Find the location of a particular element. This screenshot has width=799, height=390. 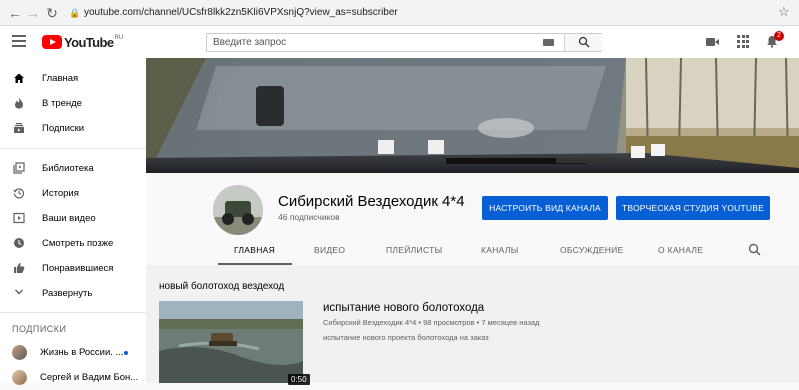

youtube-play-icon is located at coordinates (52, 42).